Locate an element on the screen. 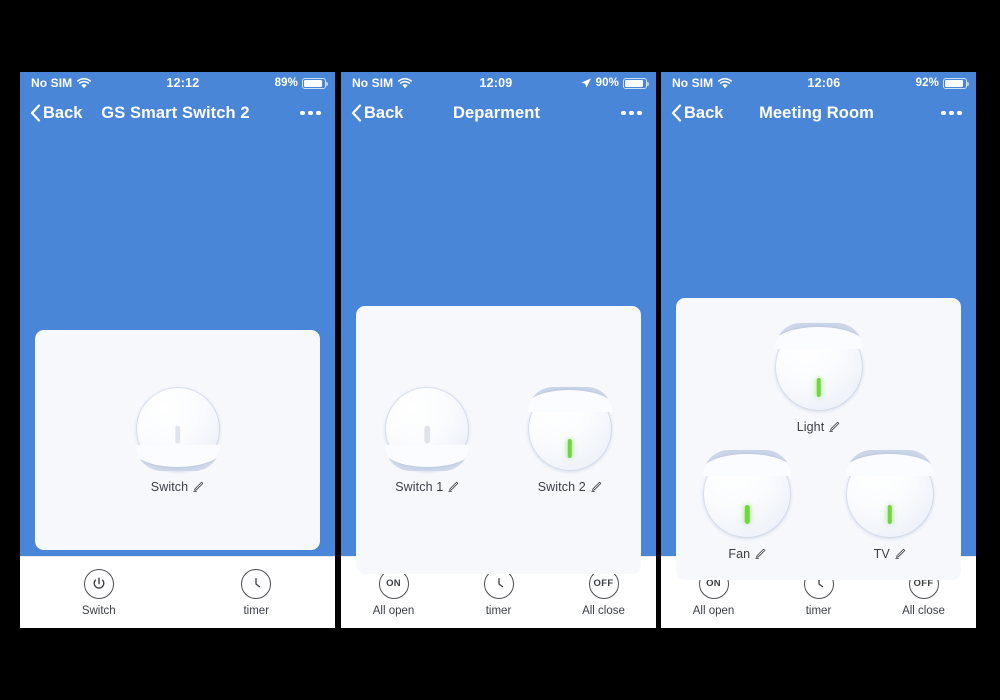  location-arrow-icon is located at coordinates (585, 83).